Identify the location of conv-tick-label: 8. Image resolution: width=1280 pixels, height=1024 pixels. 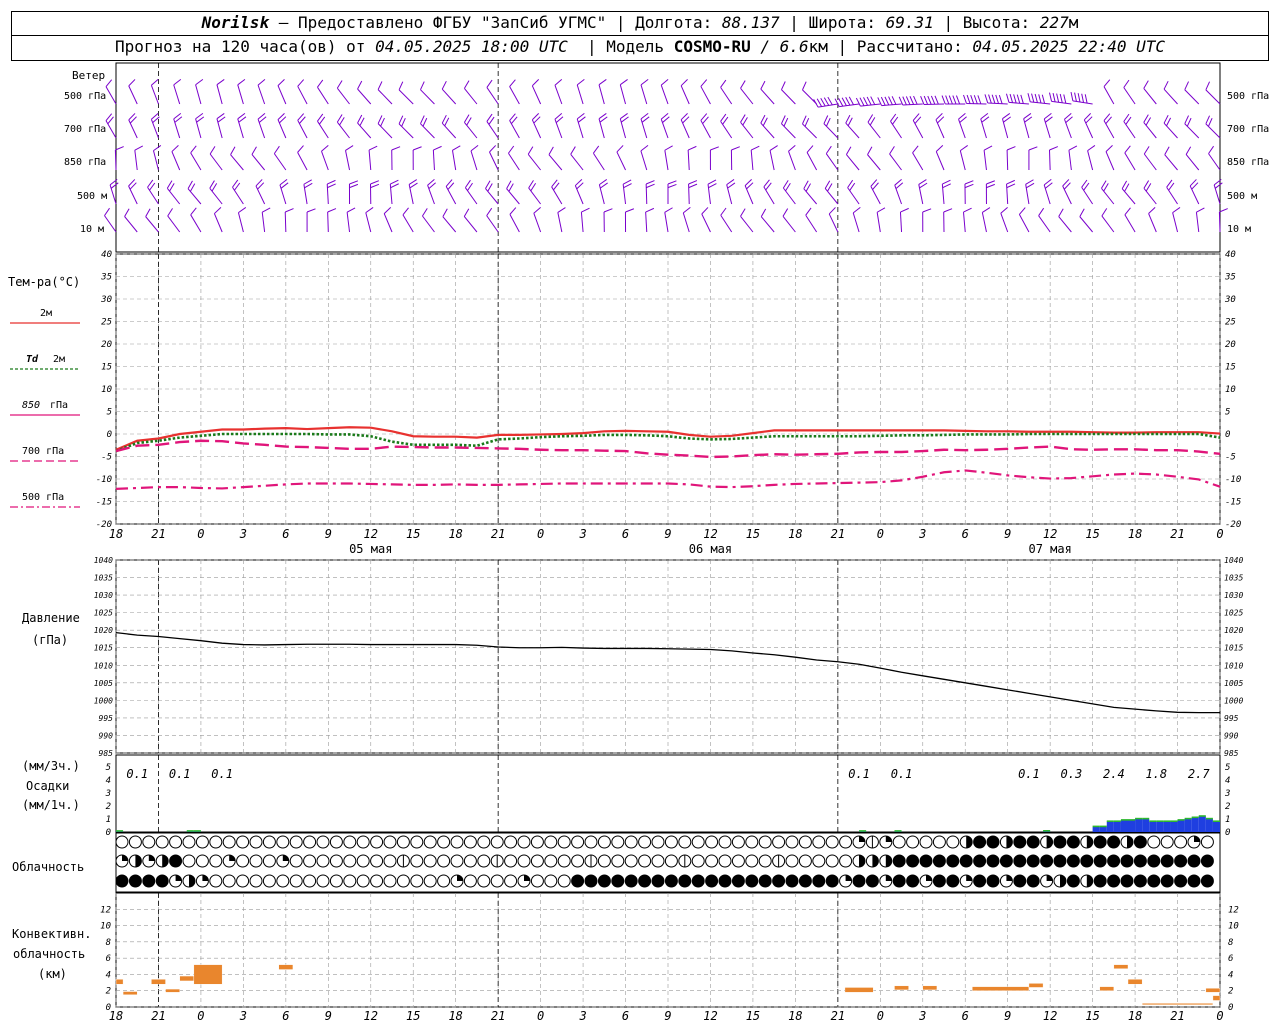
(108, 943).